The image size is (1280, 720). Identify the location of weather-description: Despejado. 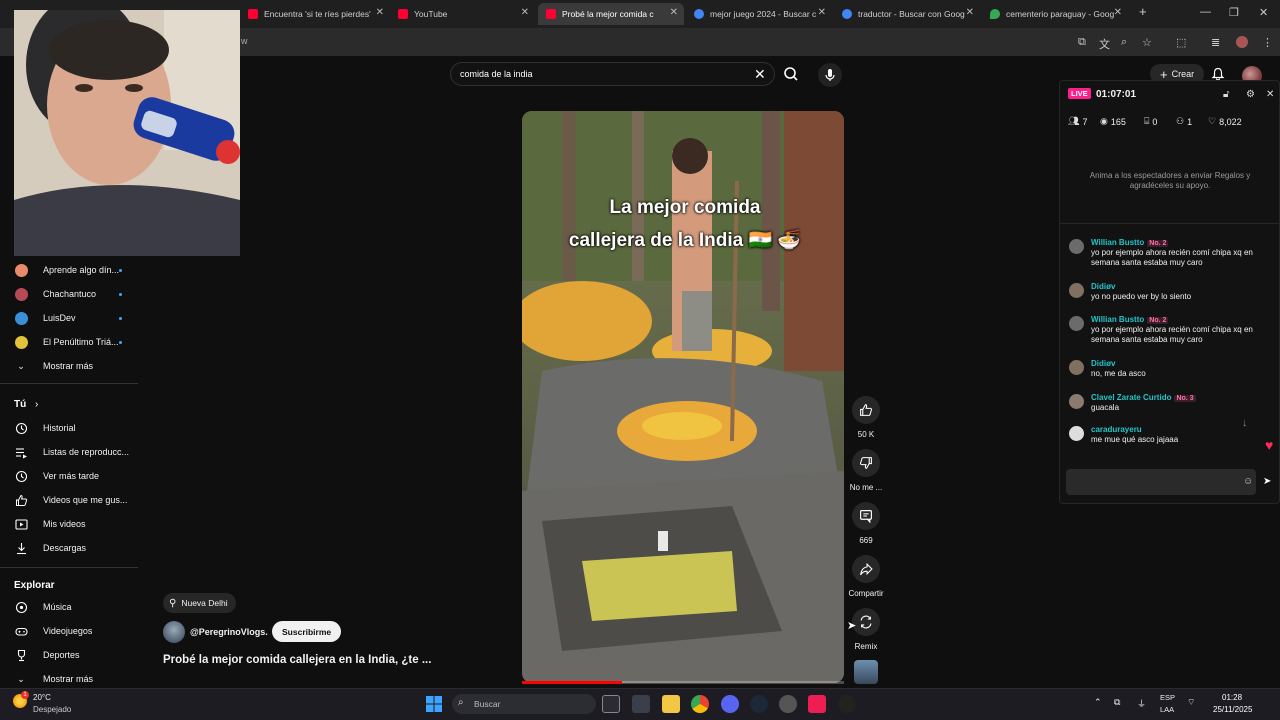
(52, 709).